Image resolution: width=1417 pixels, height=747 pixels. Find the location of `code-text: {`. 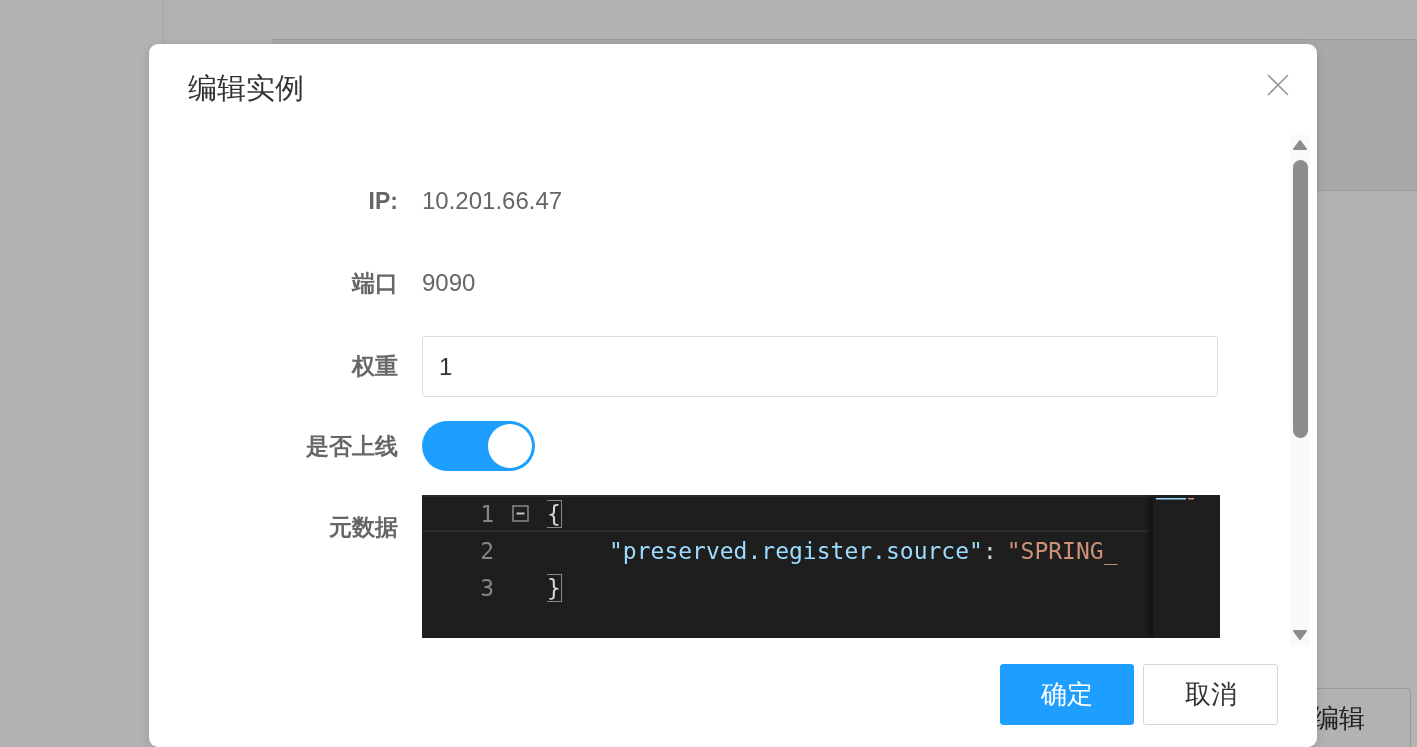

code-text: { is located at coordinates (554, 513).